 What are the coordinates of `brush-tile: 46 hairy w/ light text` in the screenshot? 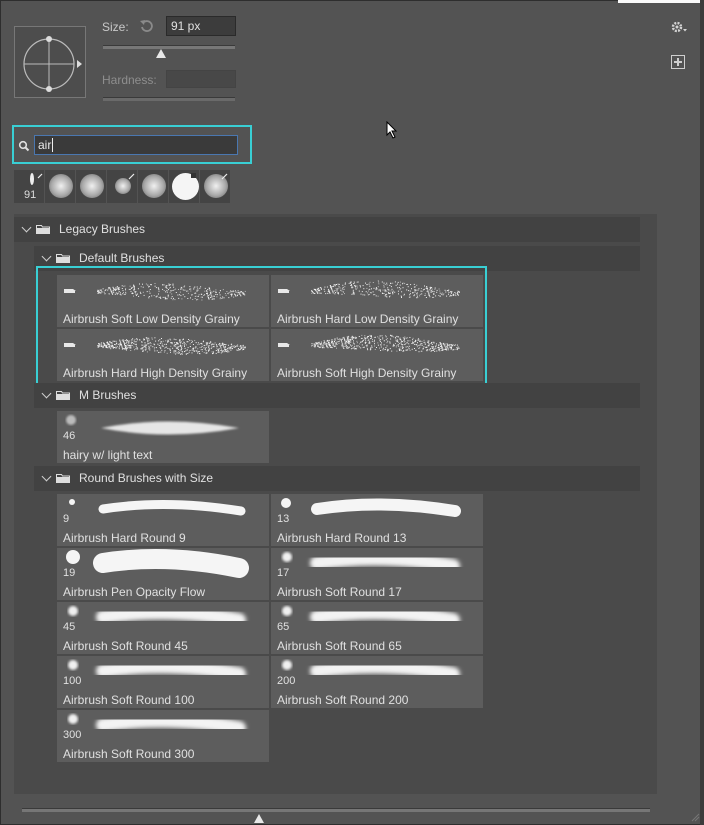 It's located at (163, 437).